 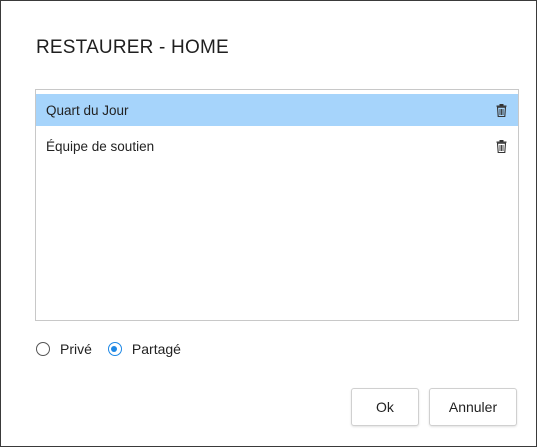 I want to click on radio-button-checked, so click(x=114, y=349).